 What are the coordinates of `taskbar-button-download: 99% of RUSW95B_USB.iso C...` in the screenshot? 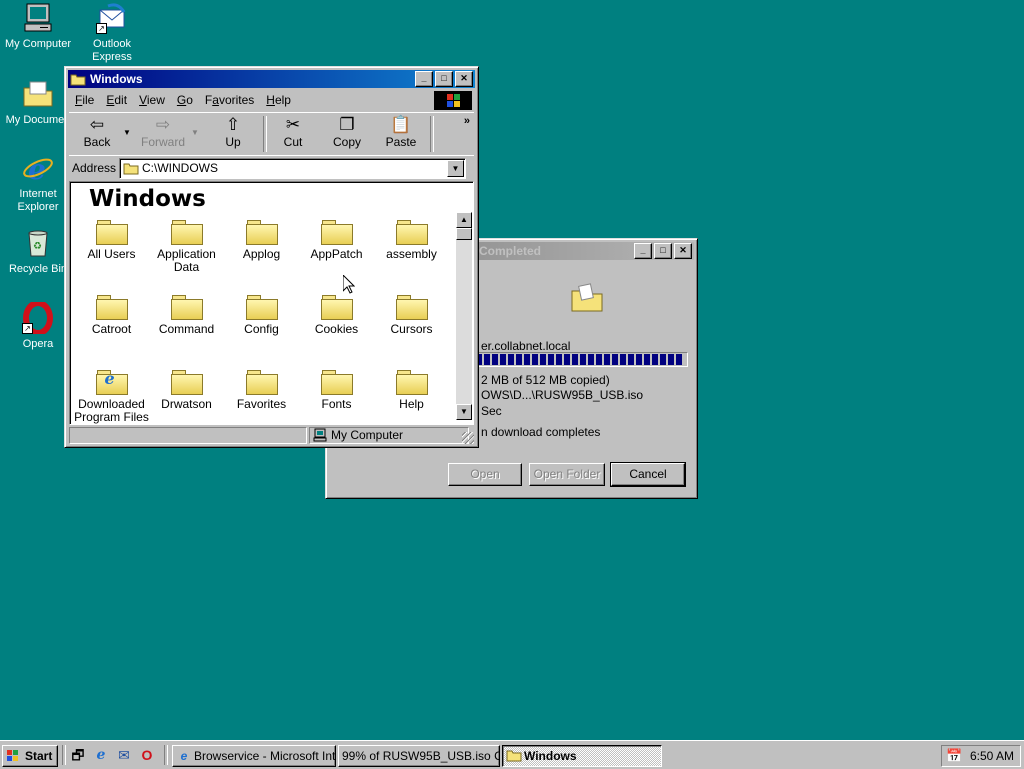 It's located at (419, 756).